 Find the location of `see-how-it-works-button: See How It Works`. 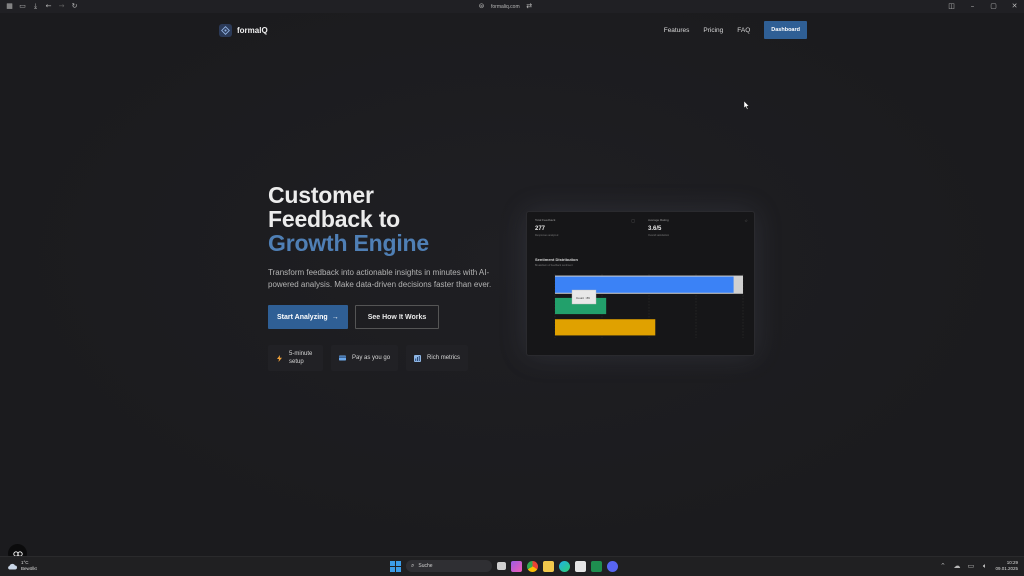

see-how-it-works-button: See How It Works is located at coordinates (397, 317).